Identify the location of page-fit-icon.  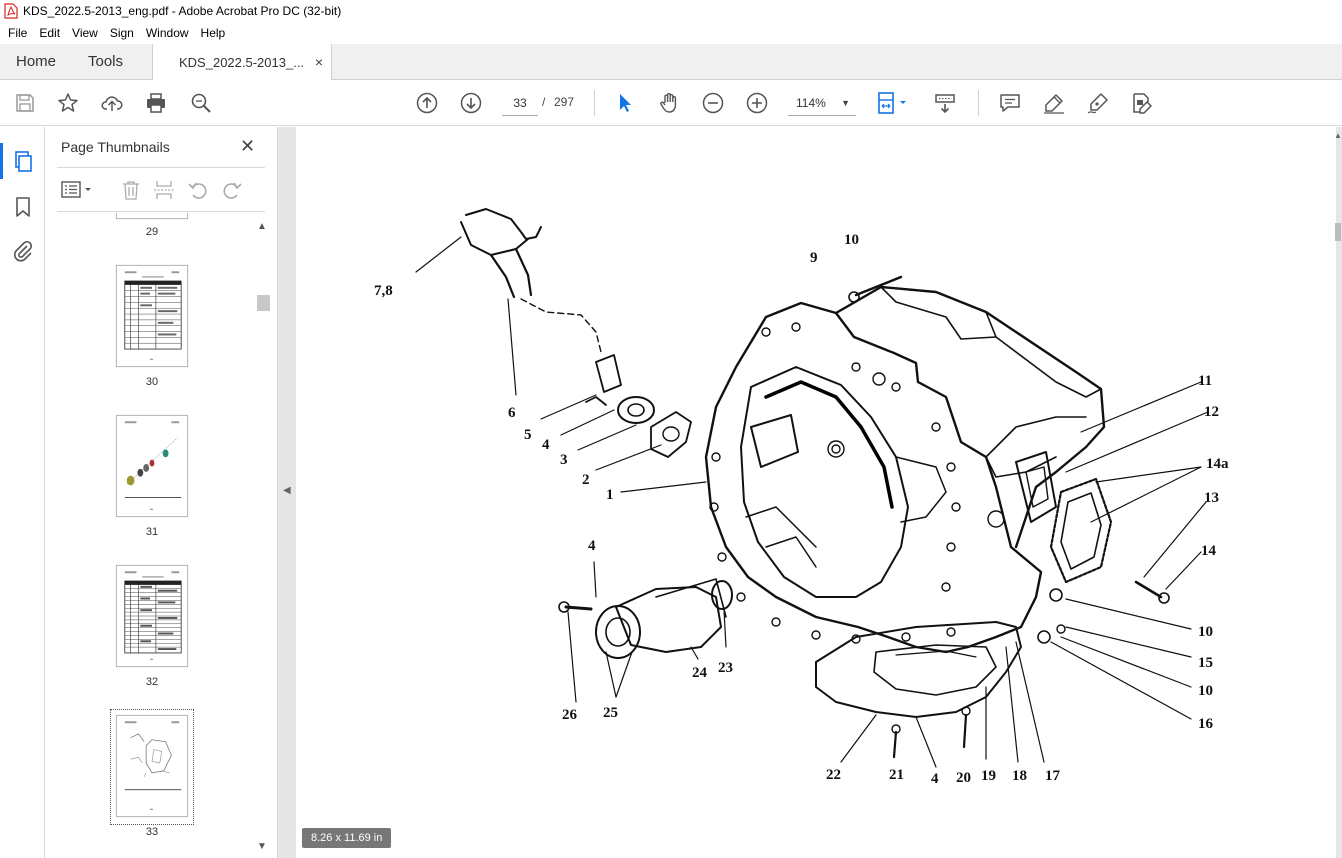
(894, 103).